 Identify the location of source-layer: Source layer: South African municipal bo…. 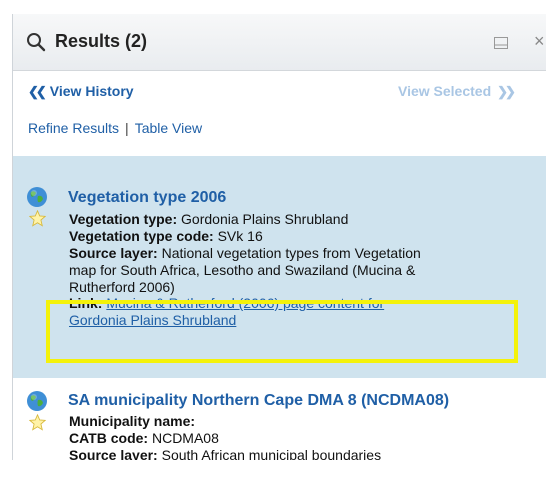
(225, 453).